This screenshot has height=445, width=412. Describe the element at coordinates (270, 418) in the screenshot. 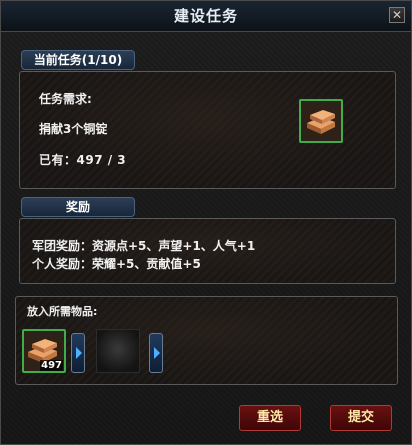

I see `reset-button: 重选` at that location.